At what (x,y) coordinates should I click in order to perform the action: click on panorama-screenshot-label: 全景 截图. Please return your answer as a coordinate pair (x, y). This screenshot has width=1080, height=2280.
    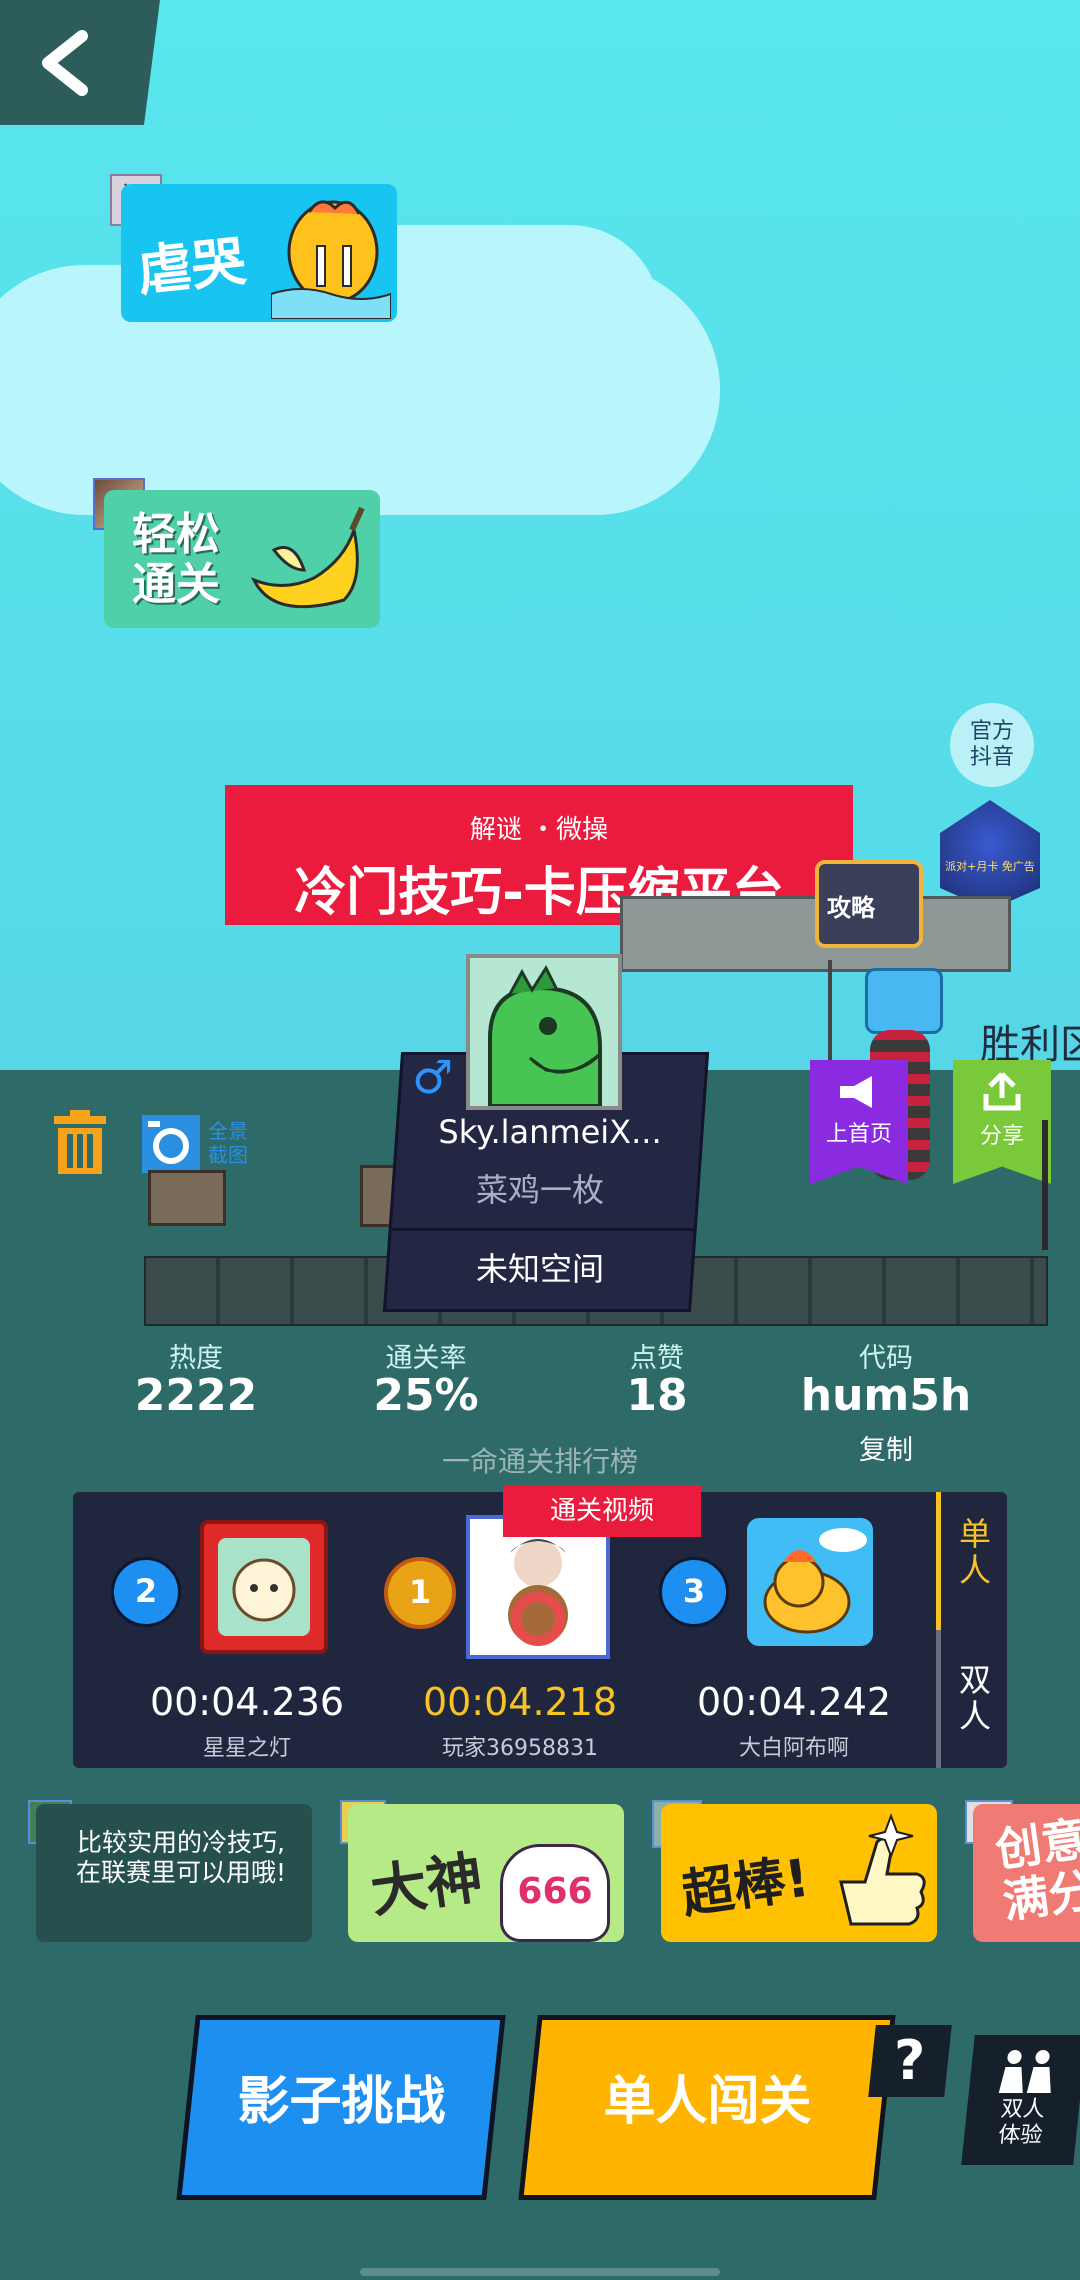
    Looking at the image, I should click on (228, 1143).